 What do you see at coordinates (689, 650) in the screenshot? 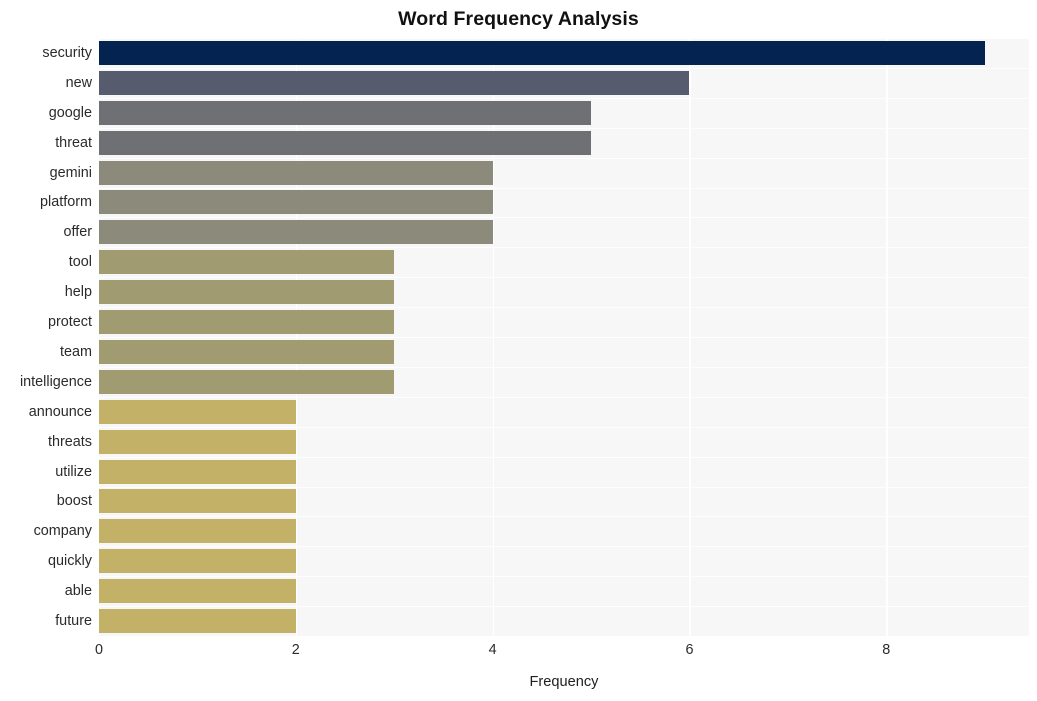
I see `x-tick-label-6: 6` at bounding box center [689, 650].